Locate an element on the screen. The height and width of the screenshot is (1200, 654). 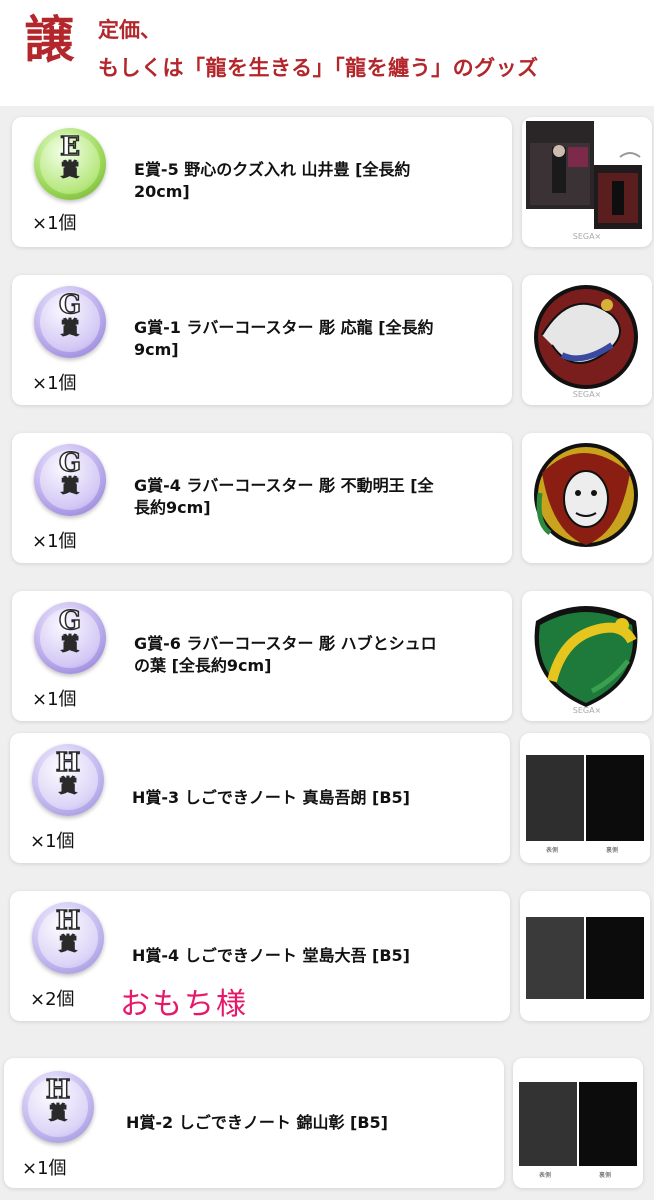
prize-card-g1: G 賞 ×1個 G賞-1 ラバーコースター 彫 応龍 [全長約 9cm] is located at coordinates (262, 340).